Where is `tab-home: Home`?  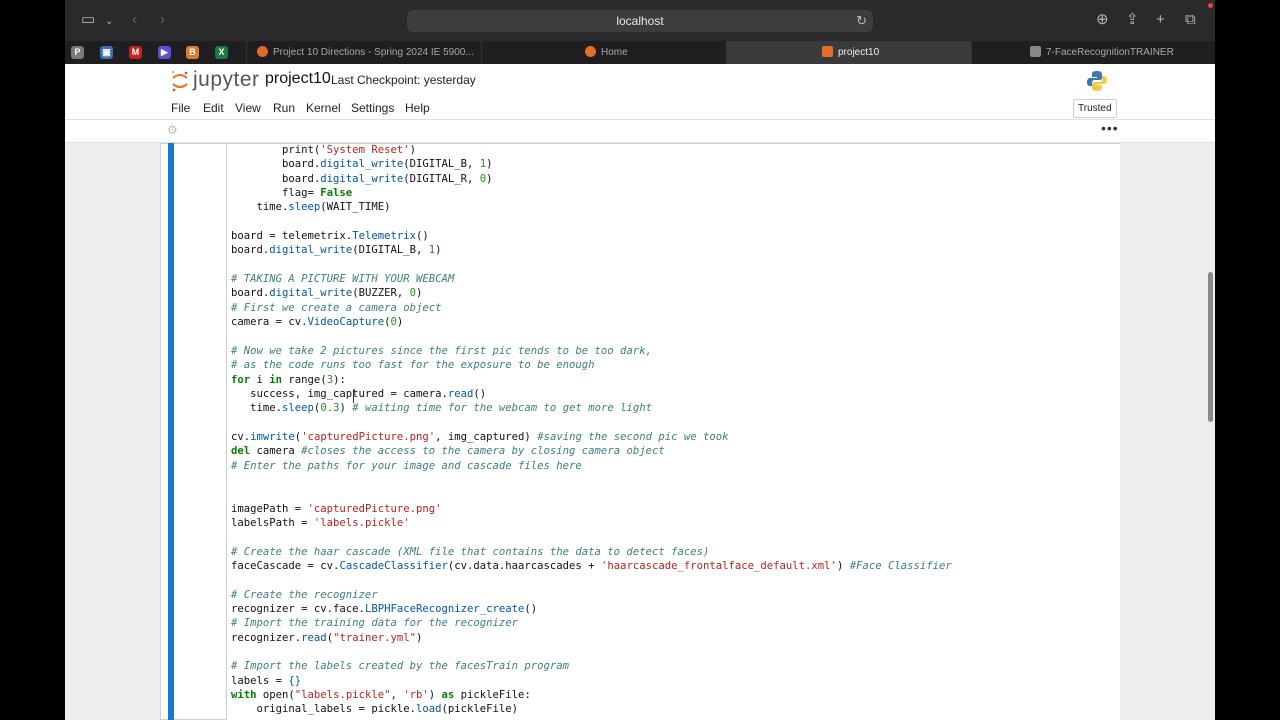 tab-home: Home is located at coordinates (603, 52).